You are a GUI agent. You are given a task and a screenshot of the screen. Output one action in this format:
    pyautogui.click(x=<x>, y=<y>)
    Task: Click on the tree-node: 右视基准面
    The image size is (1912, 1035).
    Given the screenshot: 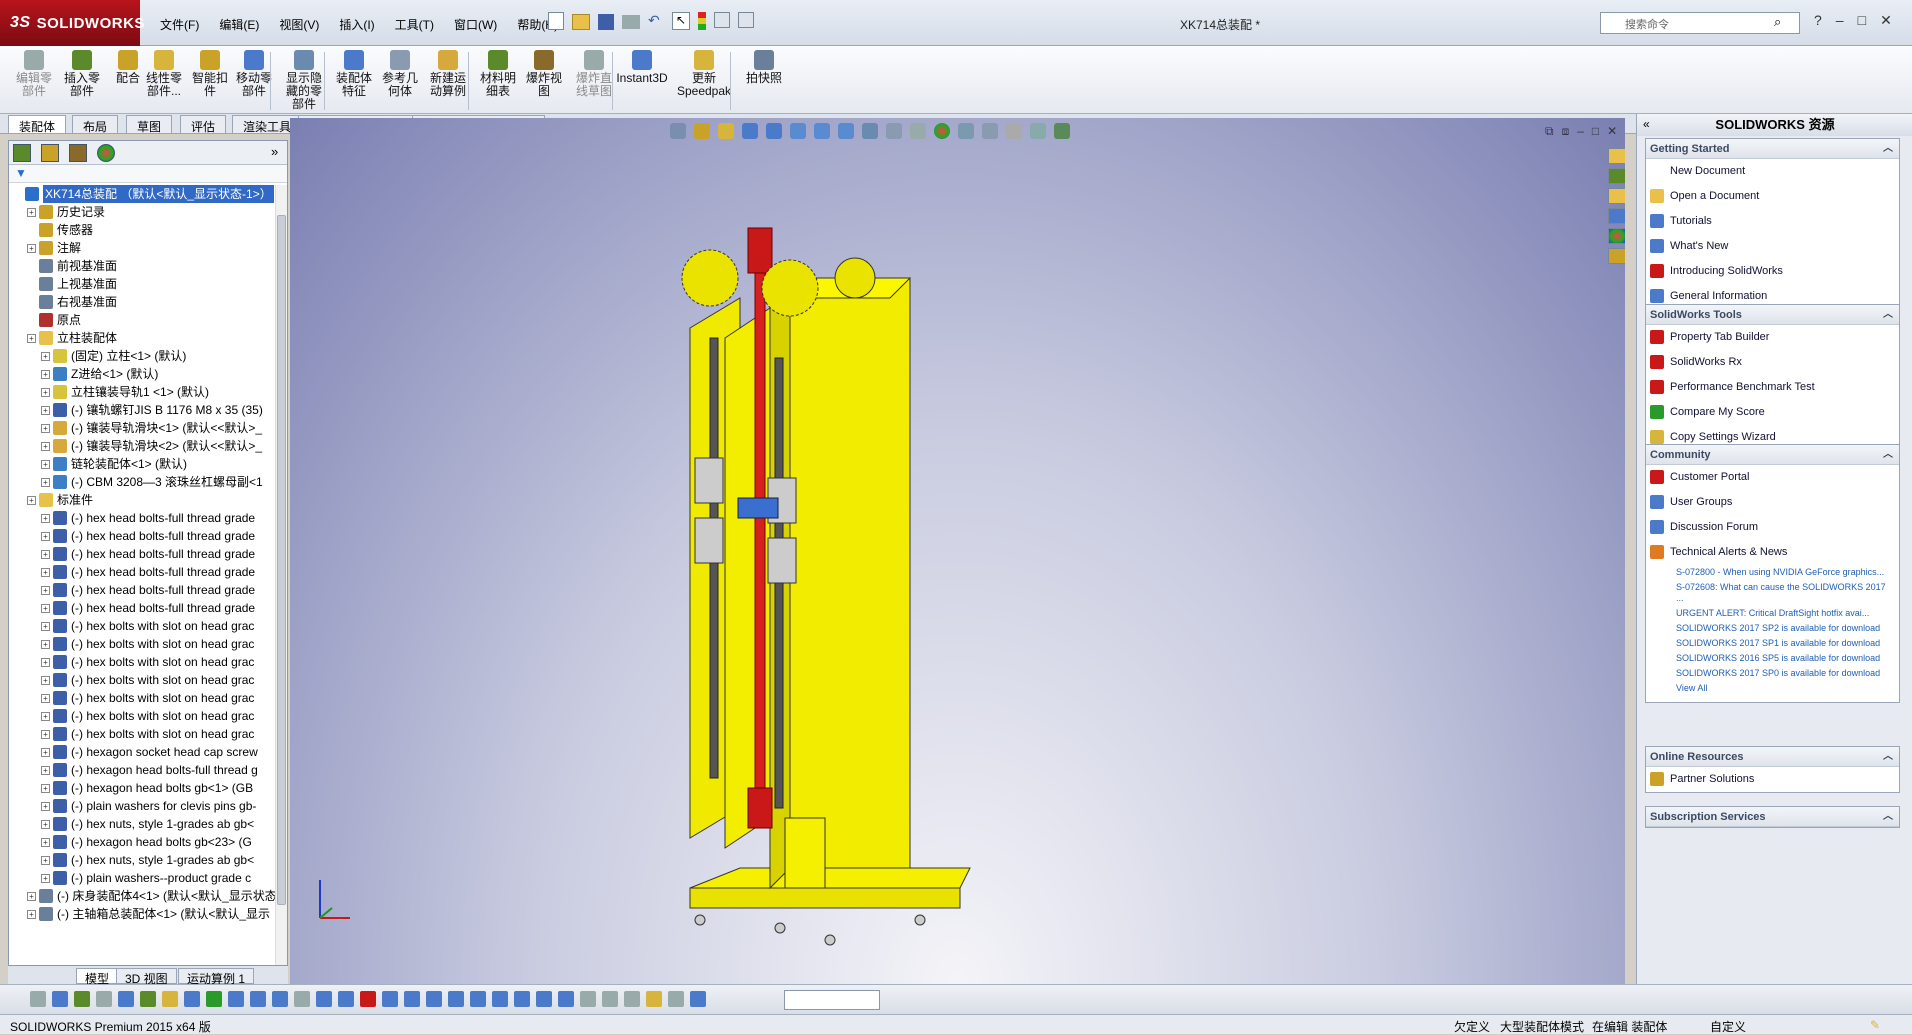 What is the action you would take?
    pyautogui.click(x=142, y=302)
    